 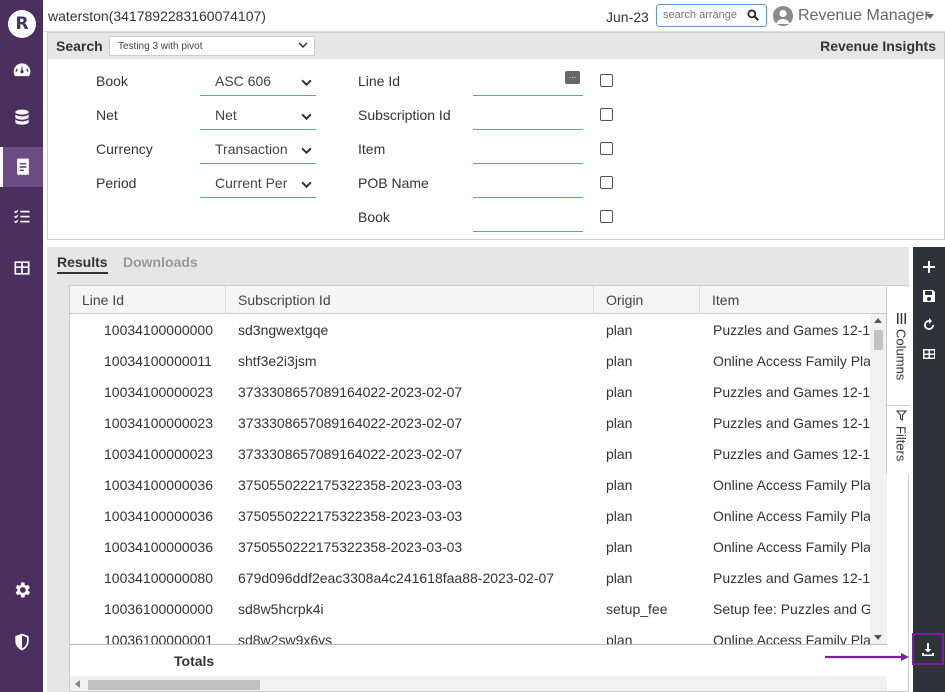 What do you see at coordinates (21, 268) in the screenshot?
I see `table-icon` at bounding box center [21, 268].